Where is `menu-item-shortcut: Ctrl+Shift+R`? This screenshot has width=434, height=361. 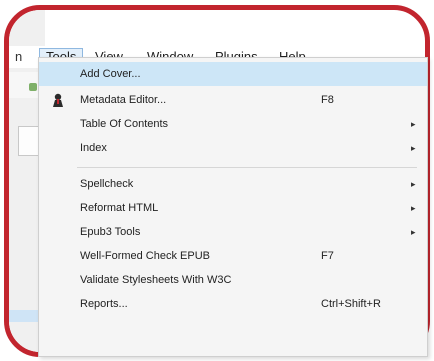
menu-item-shortcut: Ctrl+Shift+R is located at coordinates (351, 304).